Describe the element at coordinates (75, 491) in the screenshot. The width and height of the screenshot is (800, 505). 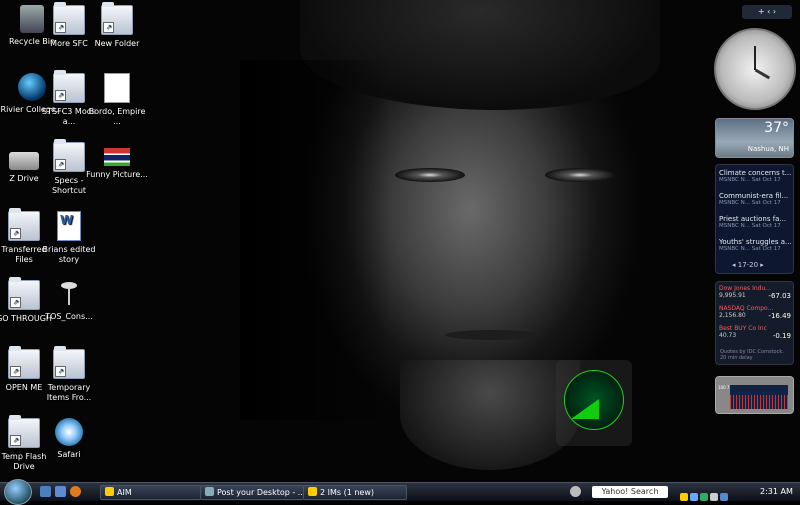
I see `firefox-icon` at that location.